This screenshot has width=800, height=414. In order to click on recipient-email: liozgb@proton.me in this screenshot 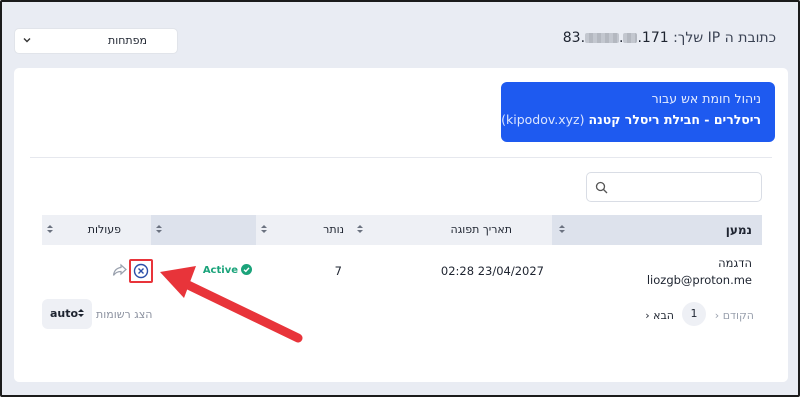, I will do `click(699, 280)`.